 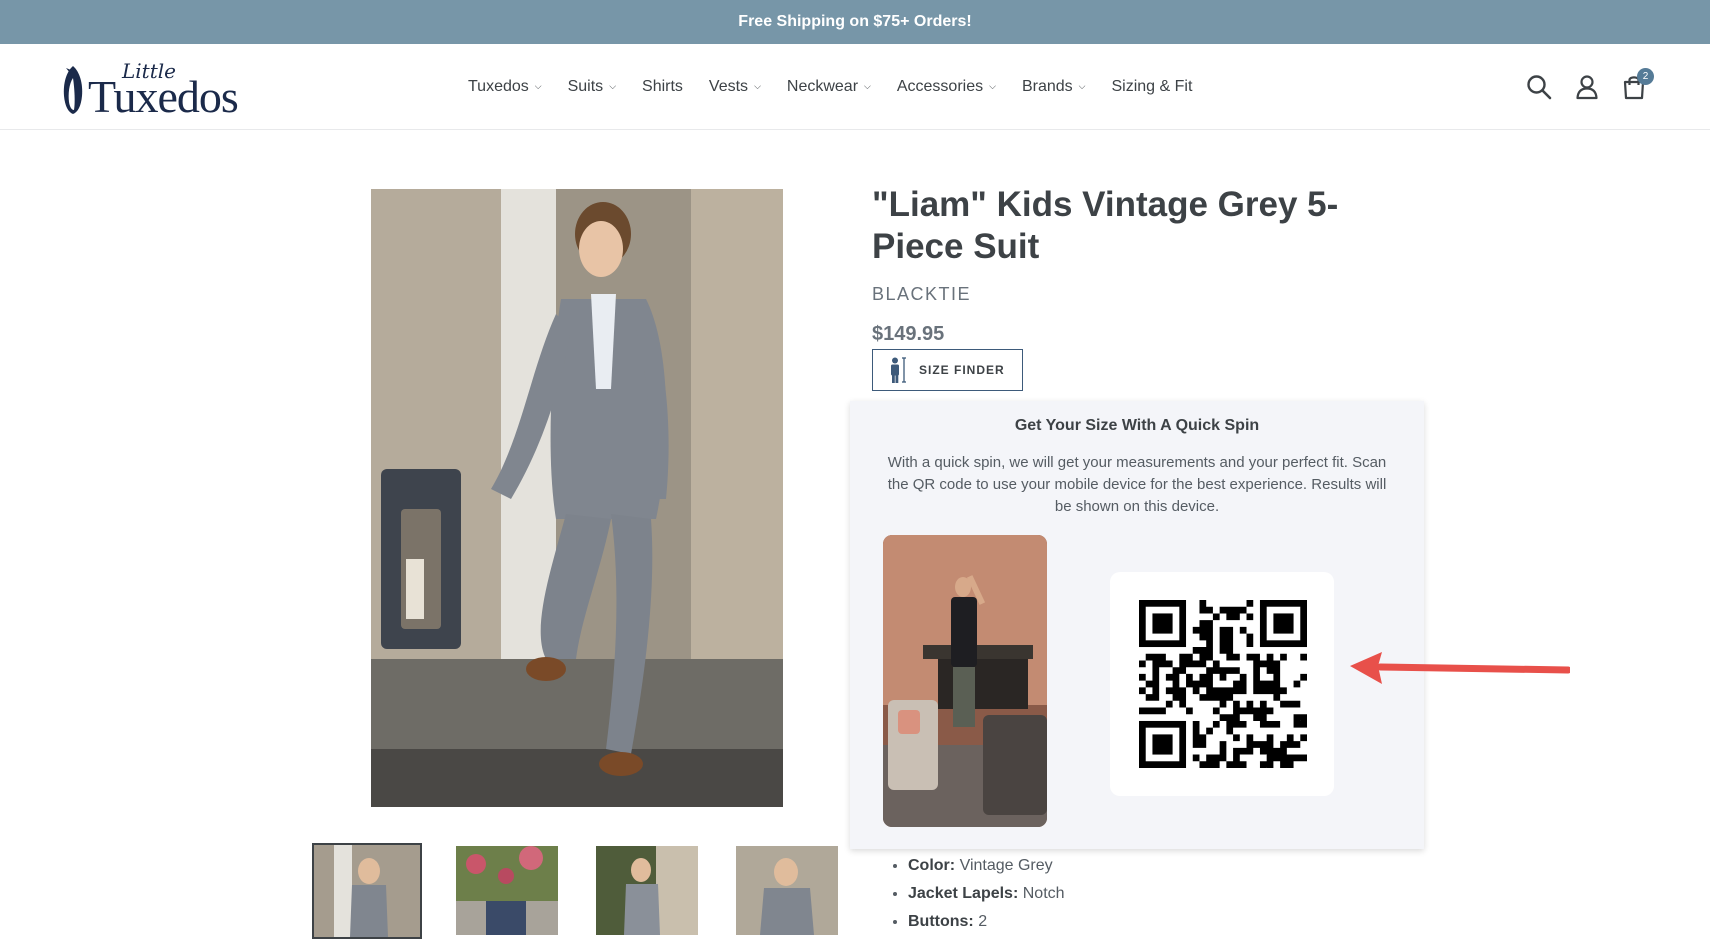 I want to click on spec-item: Color: Vintage Grey, so click(x=986, y=866).